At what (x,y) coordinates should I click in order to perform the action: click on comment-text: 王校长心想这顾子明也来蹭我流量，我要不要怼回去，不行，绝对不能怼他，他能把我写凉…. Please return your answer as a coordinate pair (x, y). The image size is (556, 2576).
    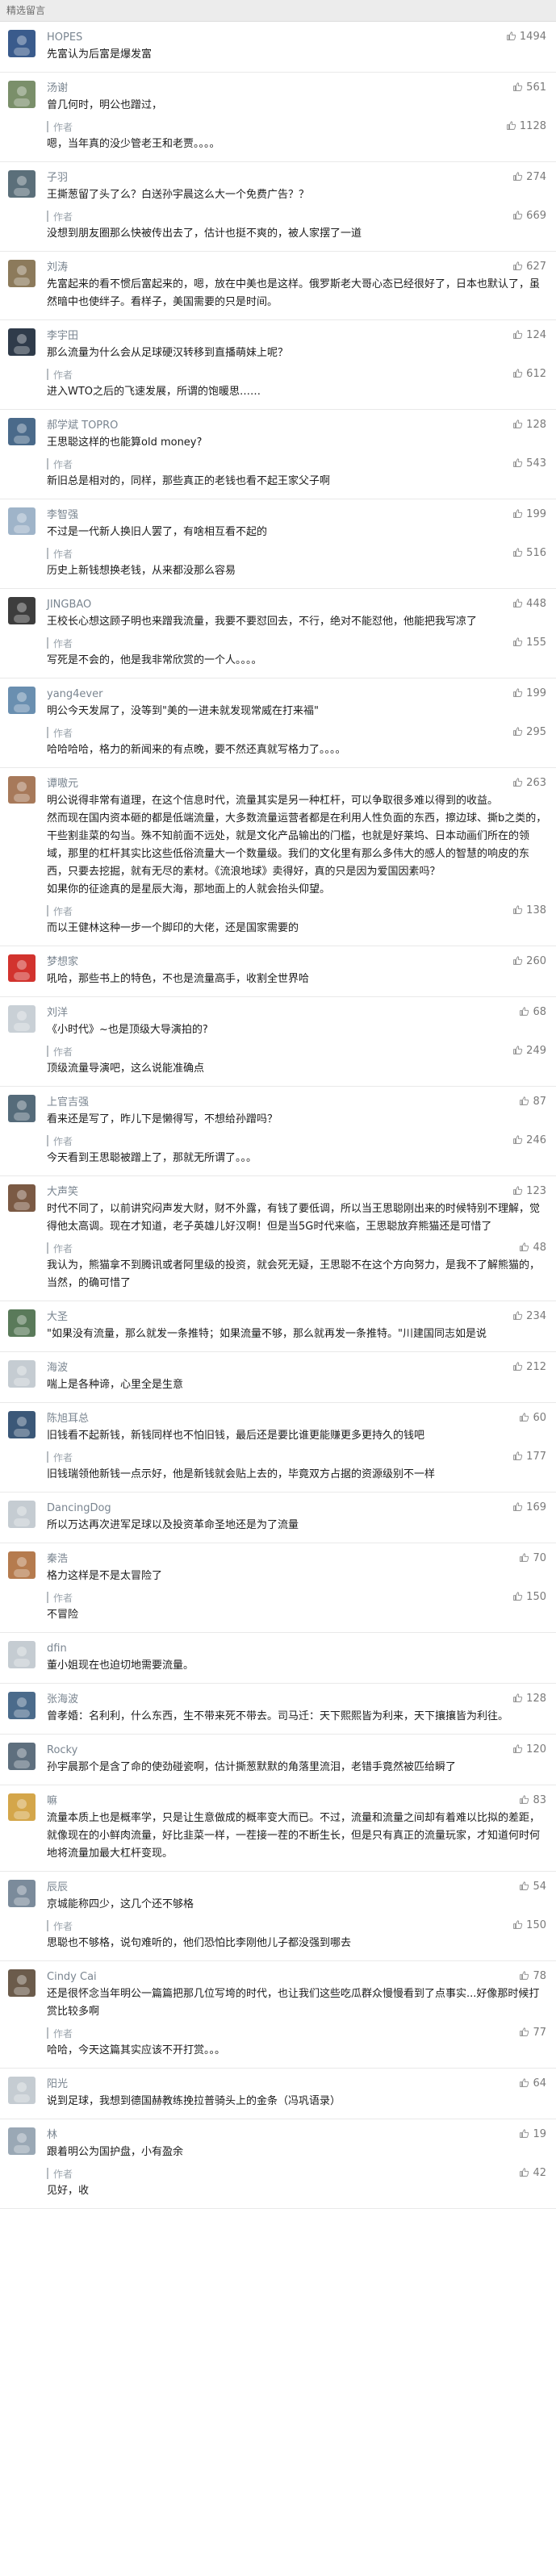
    Looking at the image, I should click on (262, 622).